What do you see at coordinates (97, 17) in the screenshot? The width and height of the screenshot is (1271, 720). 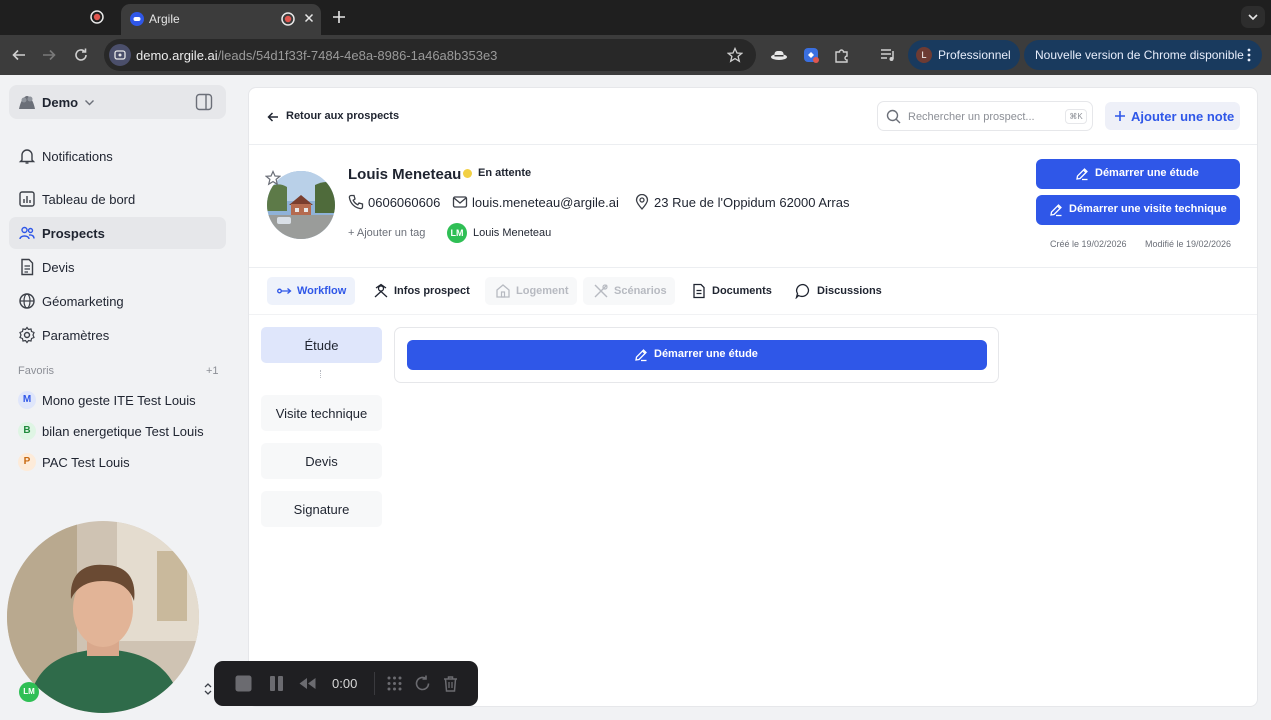 I see `recording-icon` at bounding box center [97, 17].